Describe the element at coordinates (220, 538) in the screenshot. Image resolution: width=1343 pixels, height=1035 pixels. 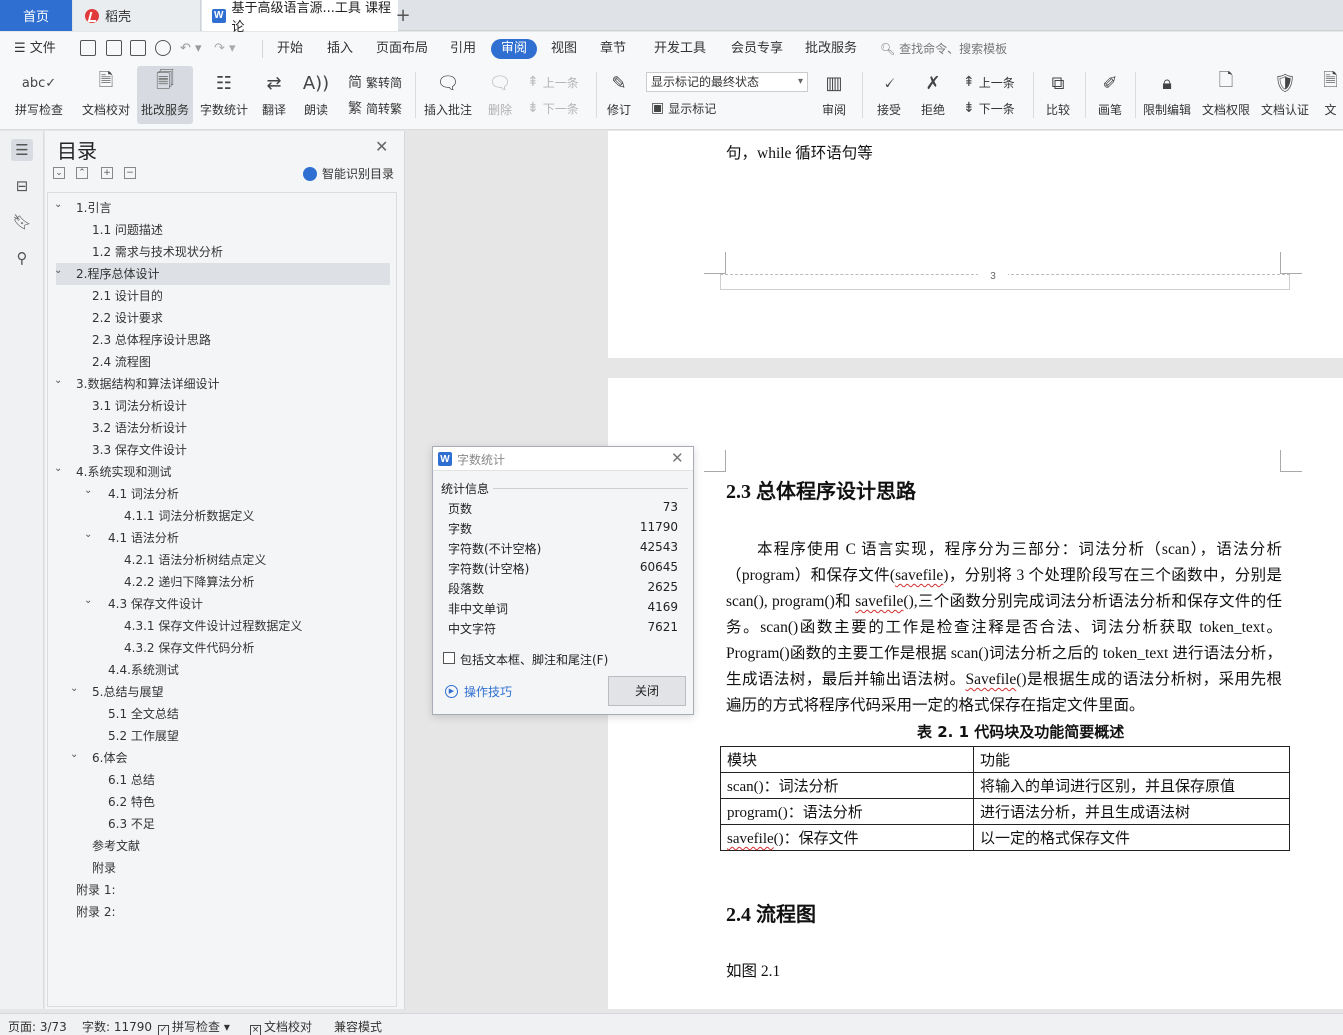
I see `toc-item: ⌄ 4.1 语法分析` at that location.